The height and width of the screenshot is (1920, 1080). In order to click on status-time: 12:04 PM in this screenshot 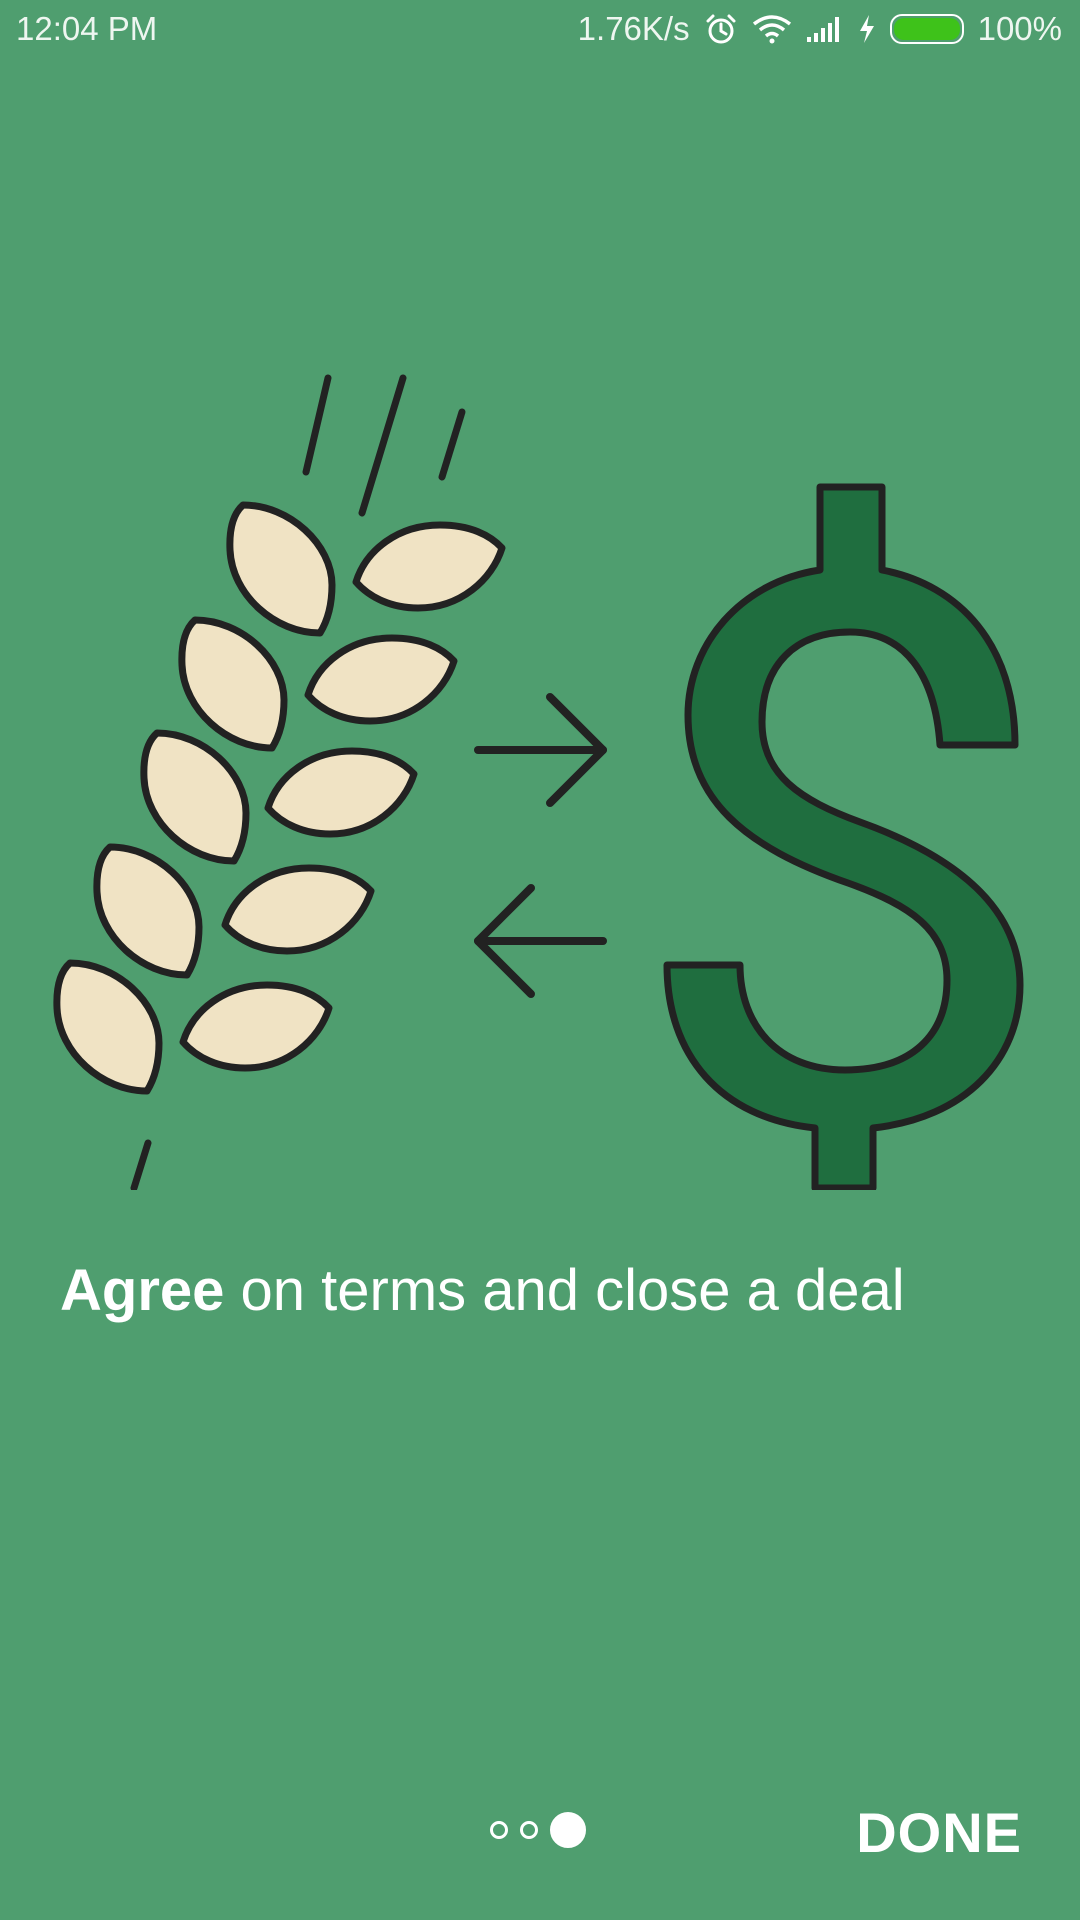, I will do `click(87, 28)`.